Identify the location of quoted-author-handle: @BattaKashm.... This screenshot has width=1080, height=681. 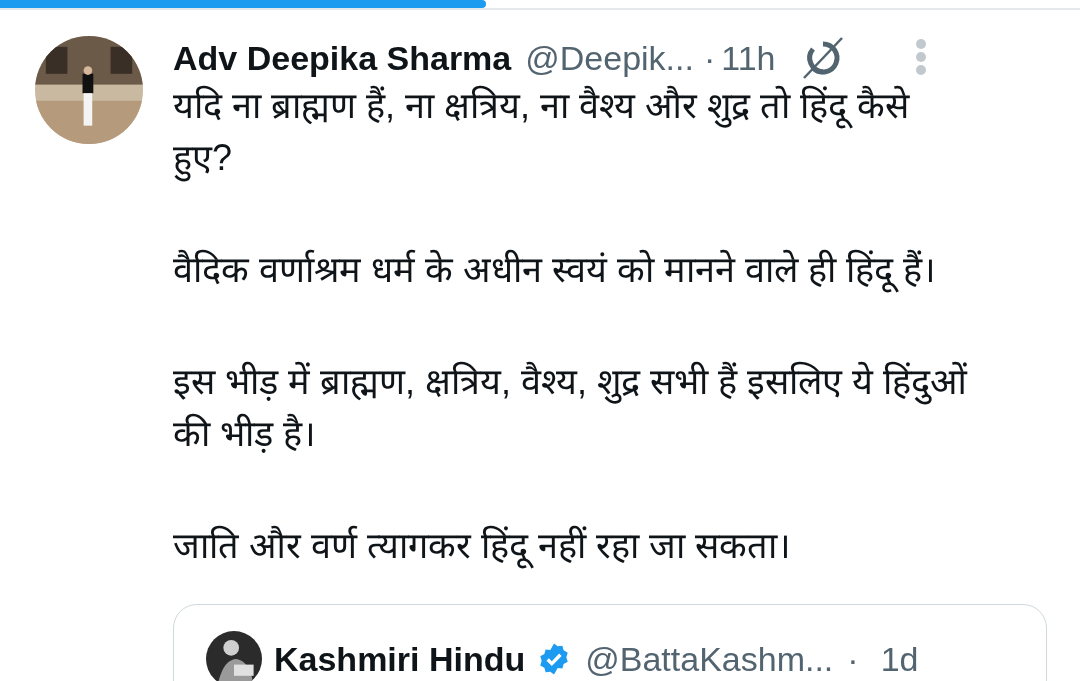
(709, 659).